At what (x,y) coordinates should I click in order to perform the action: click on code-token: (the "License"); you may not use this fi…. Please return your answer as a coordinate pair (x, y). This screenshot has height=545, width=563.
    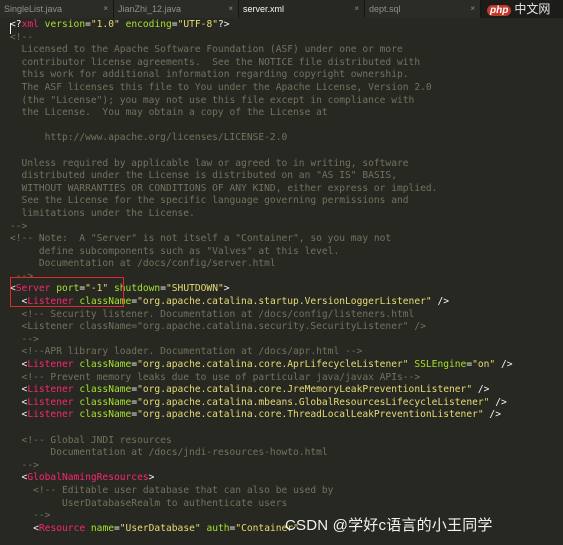
    Looking at the image, I should click on (212, 100).